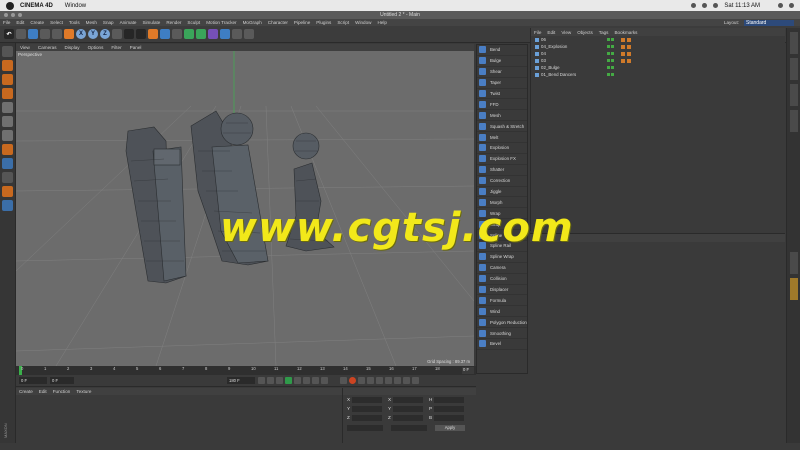 The image size is (800, 450). I want to click on menu-animate: Animate, so click(128, 22).